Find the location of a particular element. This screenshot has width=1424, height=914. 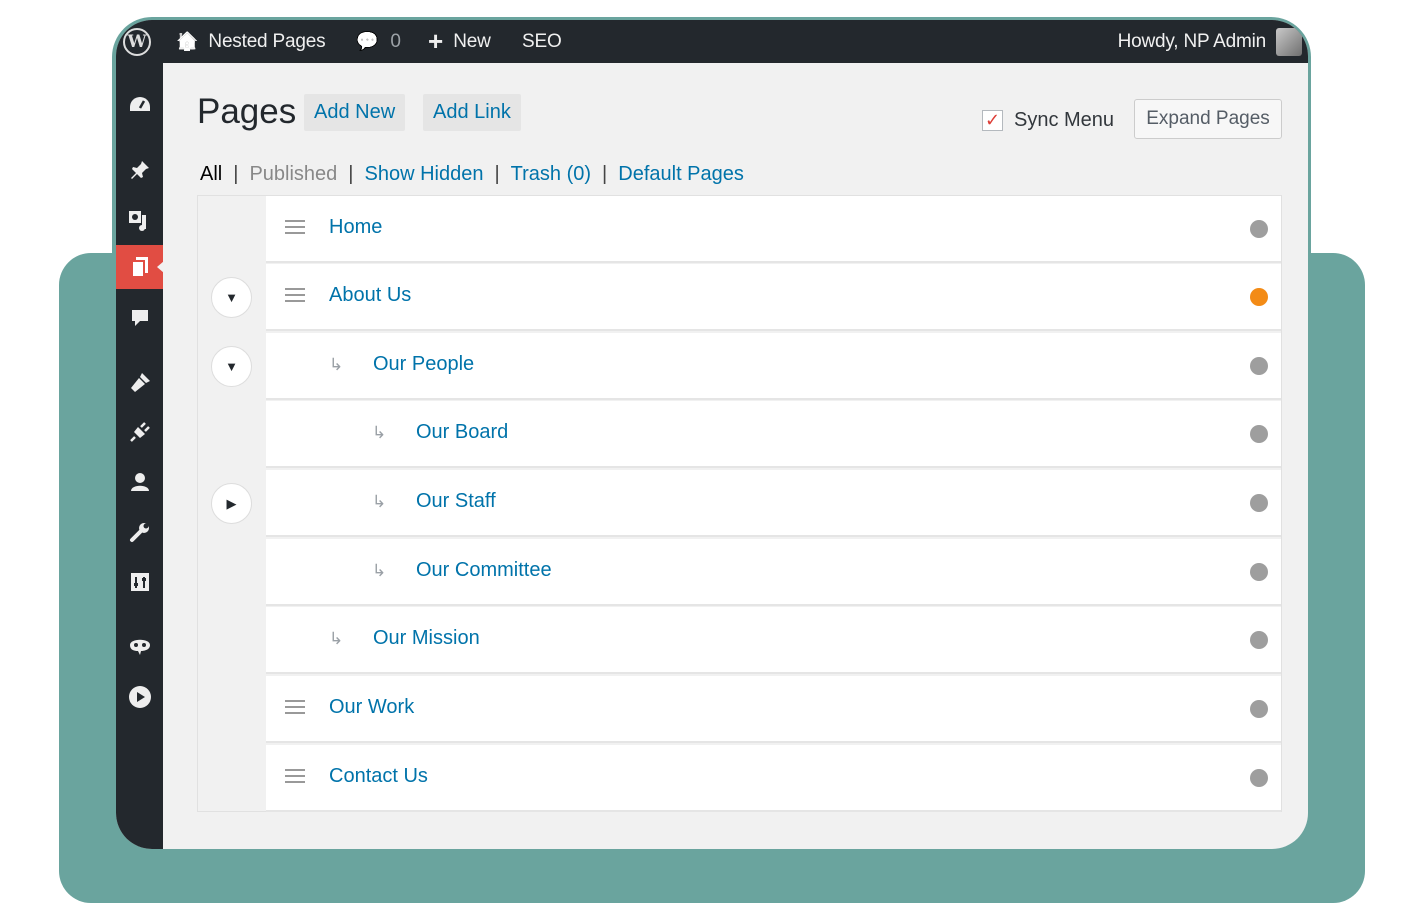

page-title-link: Our People is located at coordinates (423, 364).